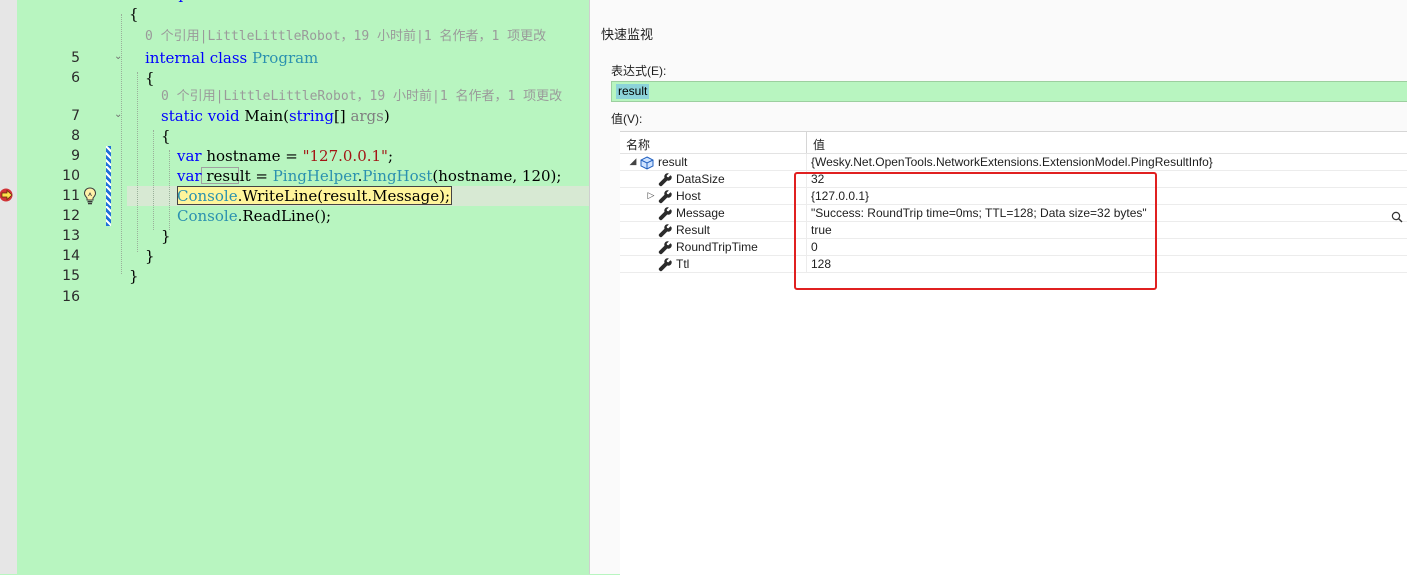 The width and height of the screenshot is (1407, 575). I want to click on code-line: 14}, so click(295, 256).